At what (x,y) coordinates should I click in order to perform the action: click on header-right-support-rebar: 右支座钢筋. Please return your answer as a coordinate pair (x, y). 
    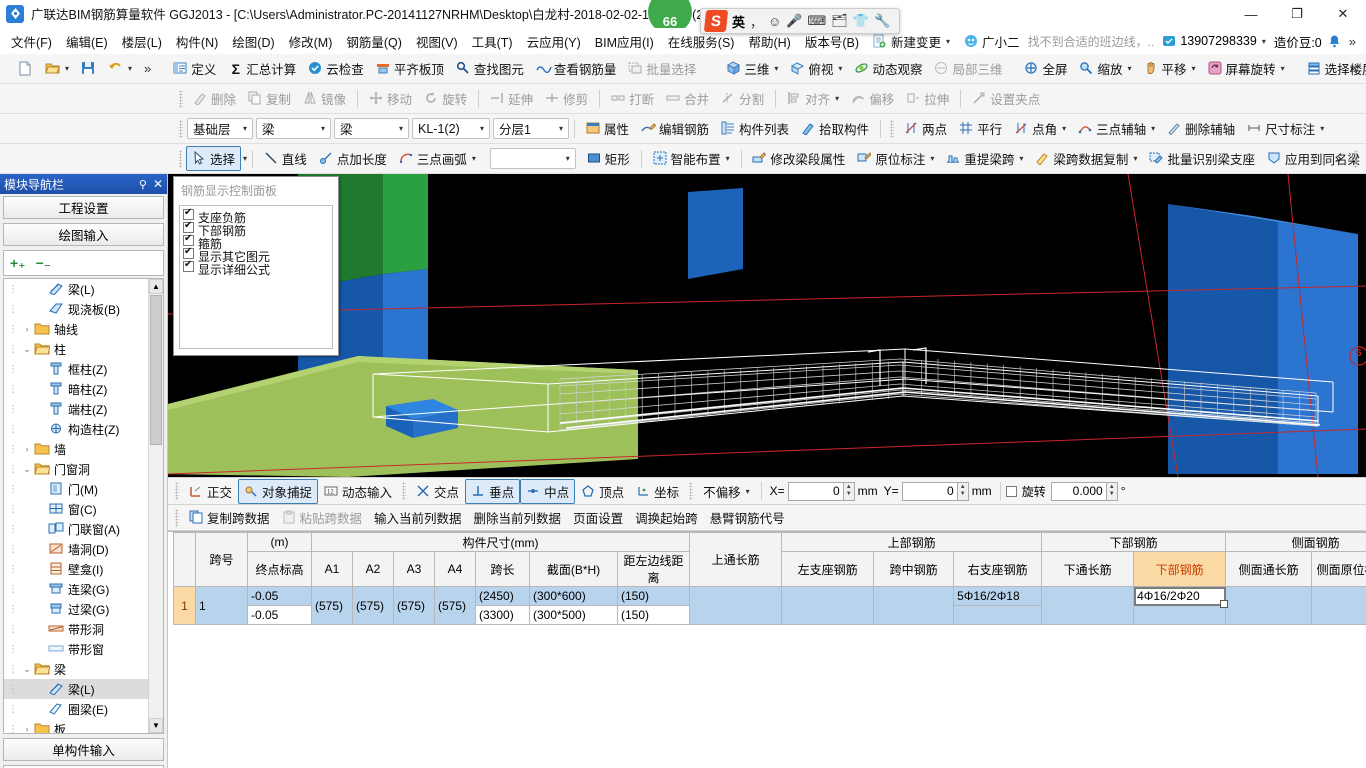
    Looking at the image, I should click on (998, 569).